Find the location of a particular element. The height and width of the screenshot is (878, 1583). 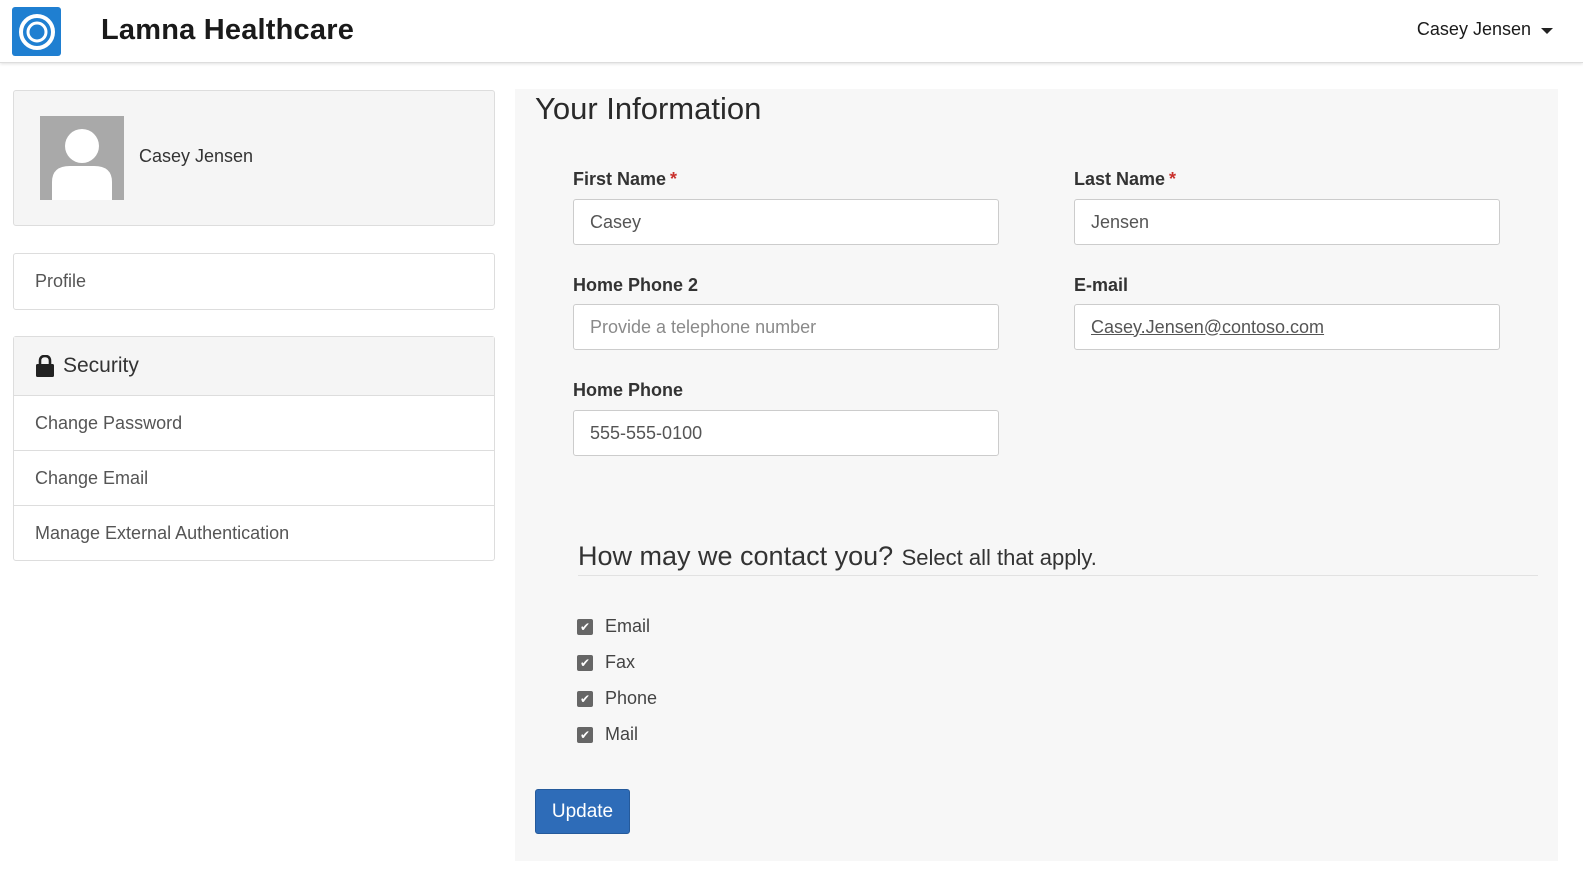

home-phone-label: Home Phone is located at coordinates (628, 390).